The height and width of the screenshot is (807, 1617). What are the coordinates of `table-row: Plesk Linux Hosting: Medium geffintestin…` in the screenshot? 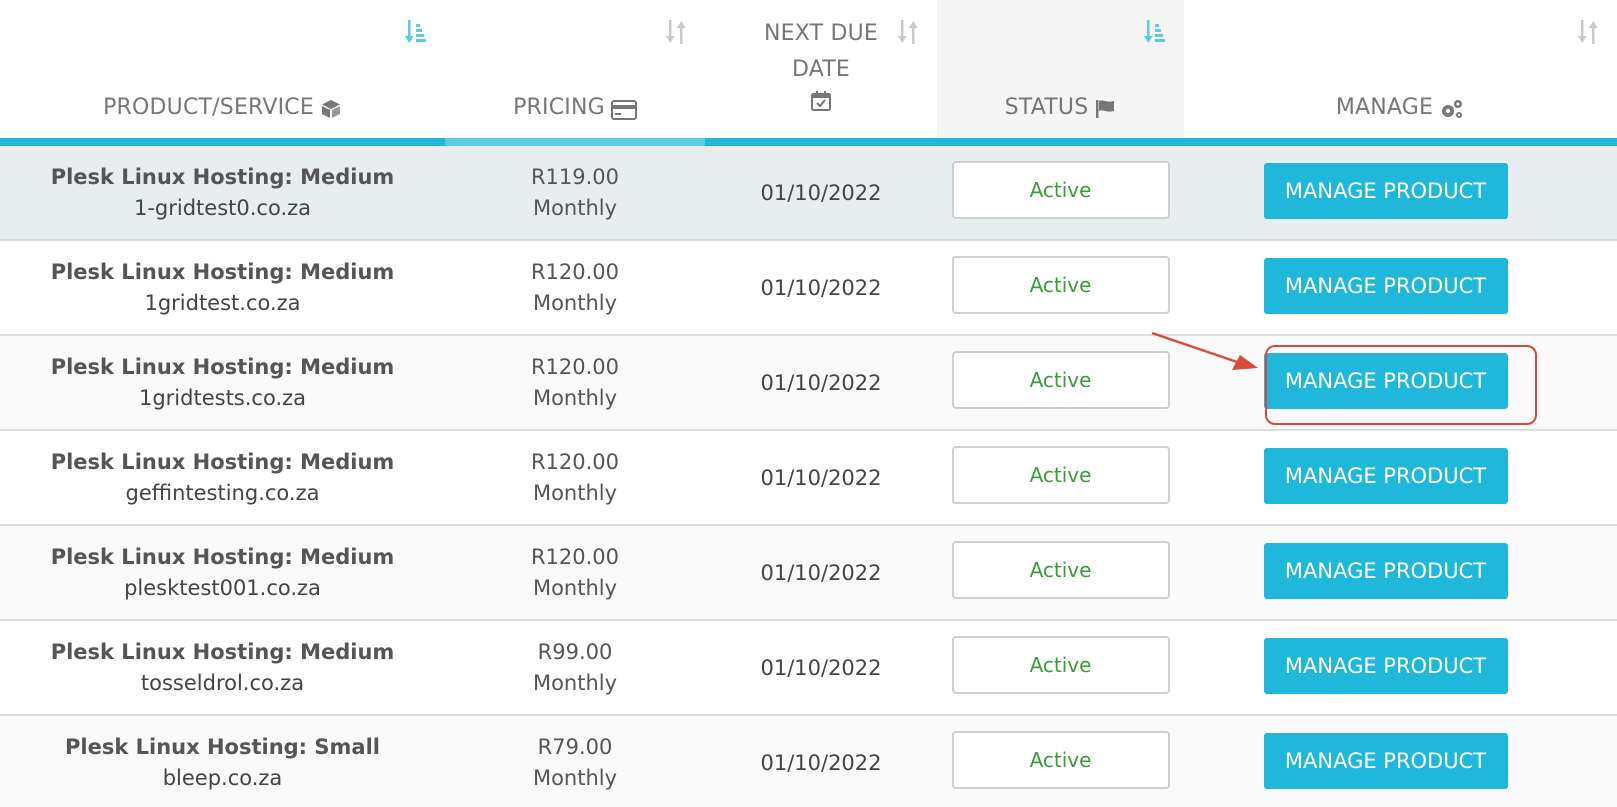 It's located at (808, 478).